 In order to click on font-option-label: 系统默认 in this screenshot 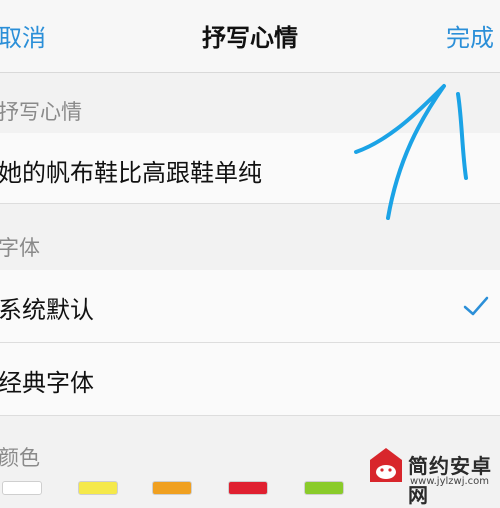, I will do `click(47, 310)`.